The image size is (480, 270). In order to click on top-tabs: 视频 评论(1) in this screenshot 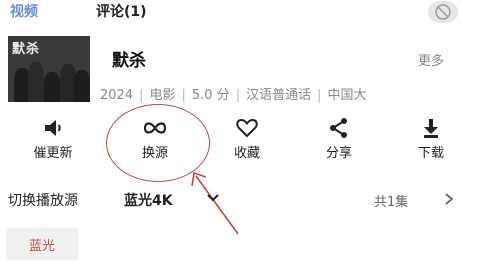, I will do `click(240, 13)`.